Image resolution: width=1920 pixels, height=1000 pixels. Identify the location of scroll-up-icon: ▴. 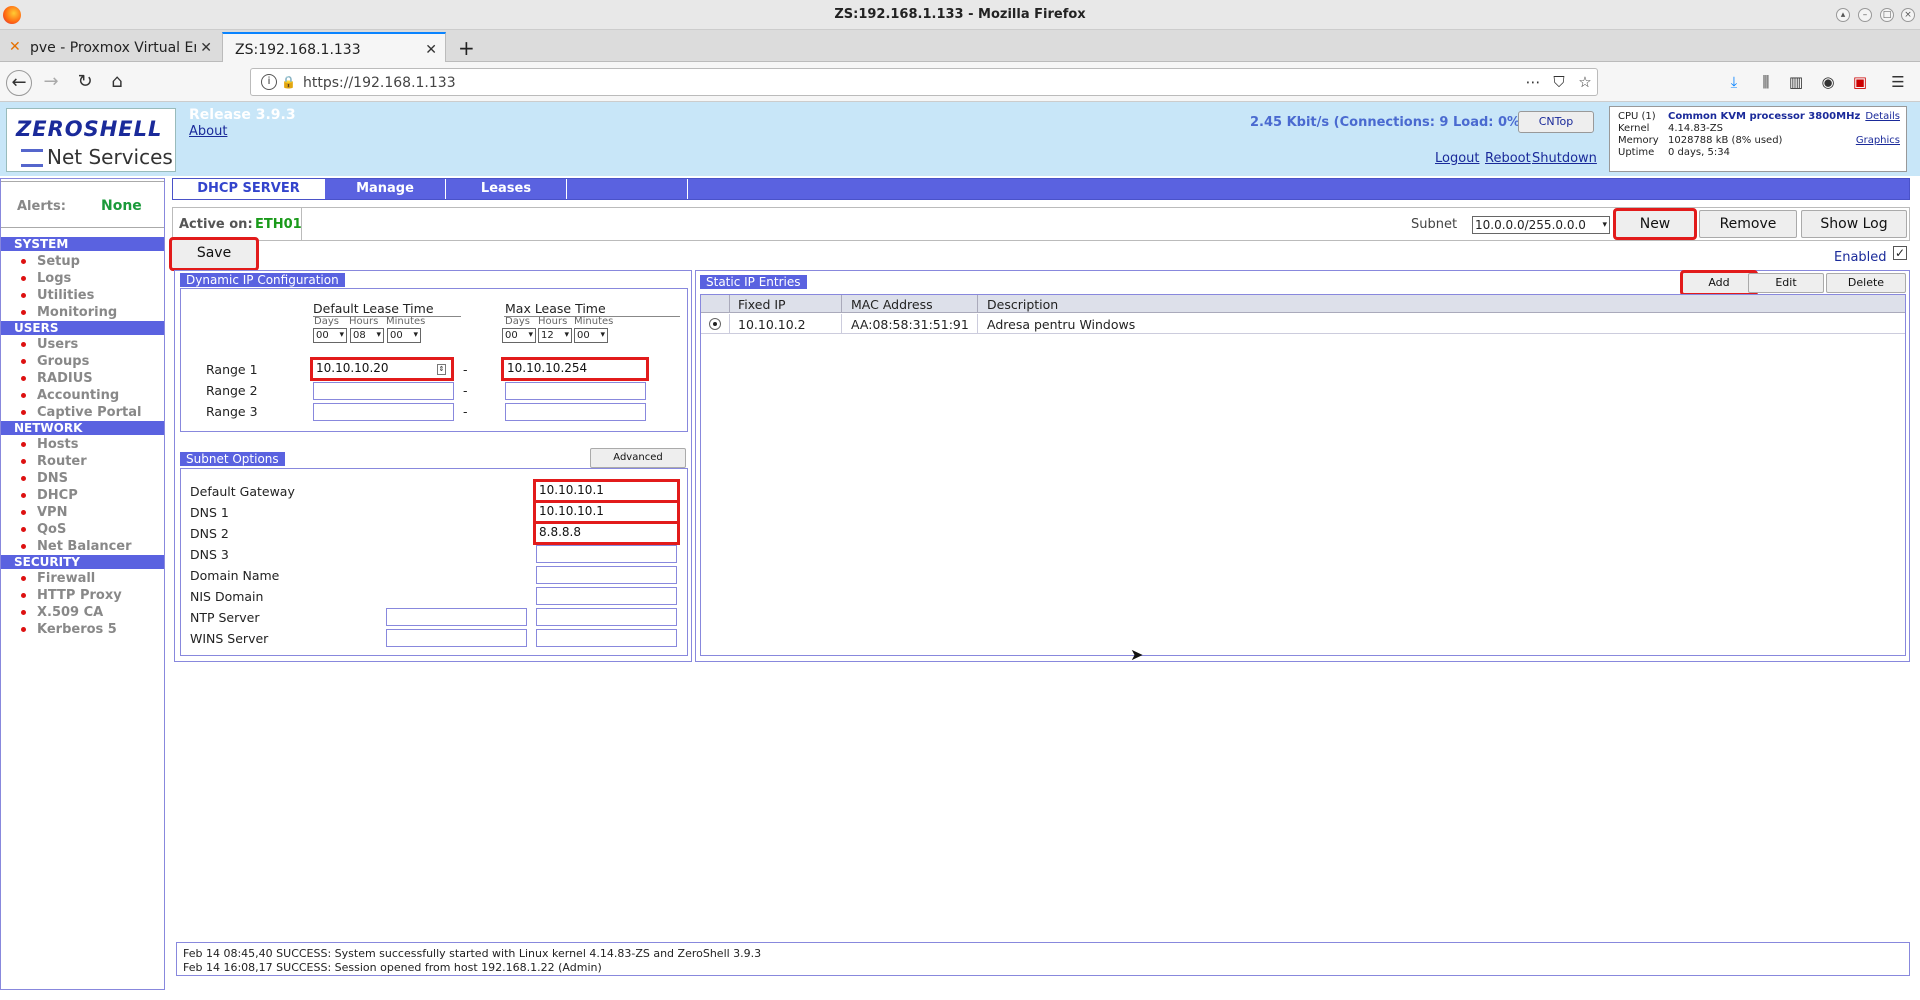
(1843, 15).